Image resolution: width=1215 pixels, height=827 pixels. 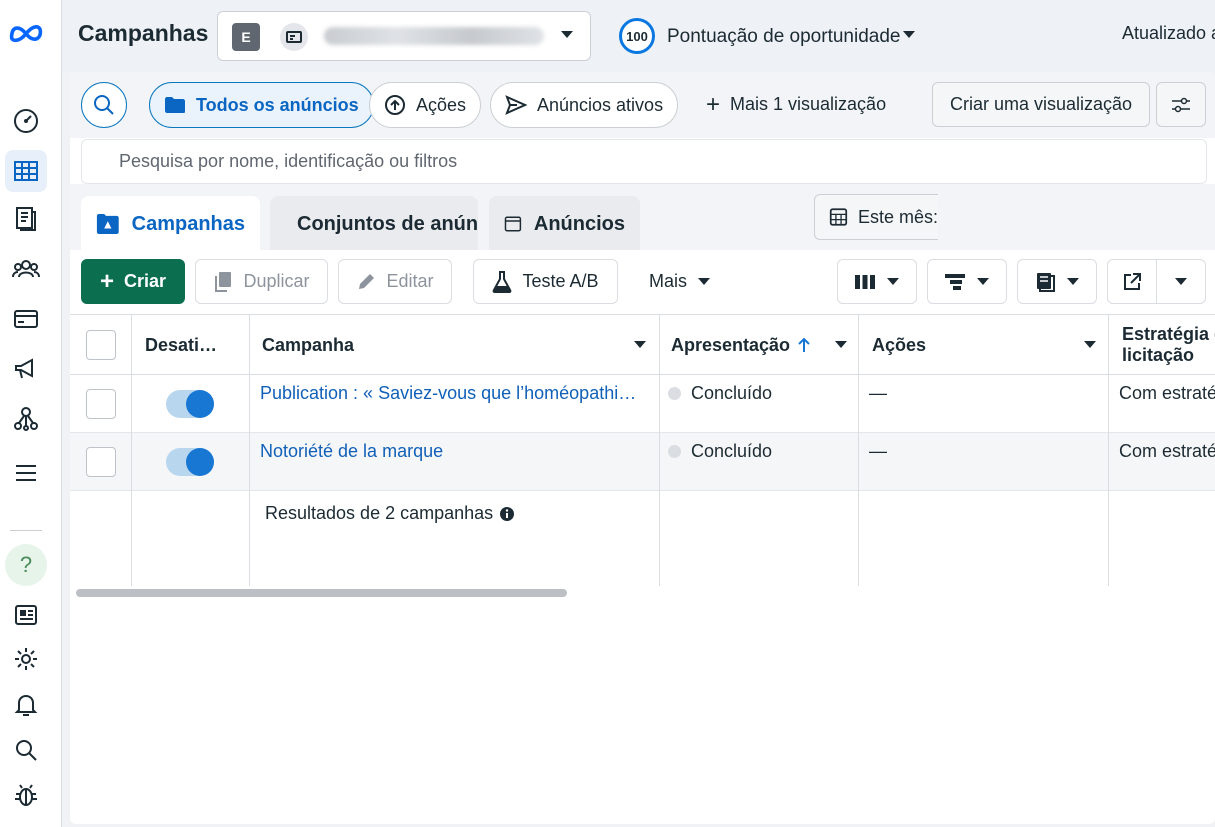 I want to click on ab-test-button: Teste A/B, so click(x=545, y=281).